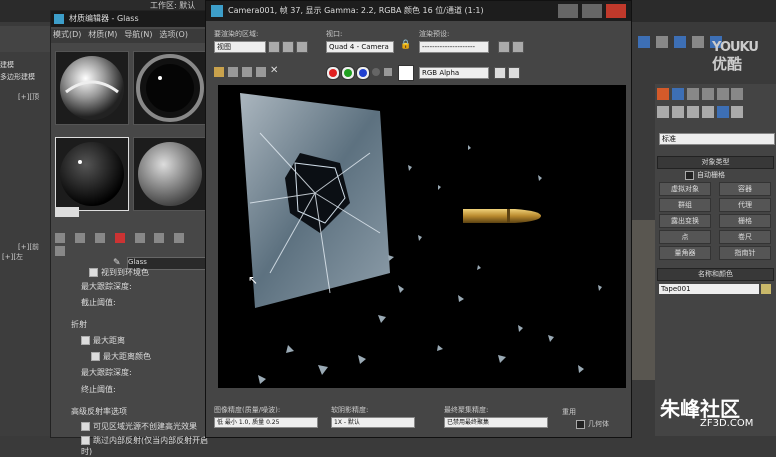 The height and width of the screenshot is (457, 776). Describe the element at coordinates (518, 47) in the screenshot. I see `environment-effects-icon` at that location.